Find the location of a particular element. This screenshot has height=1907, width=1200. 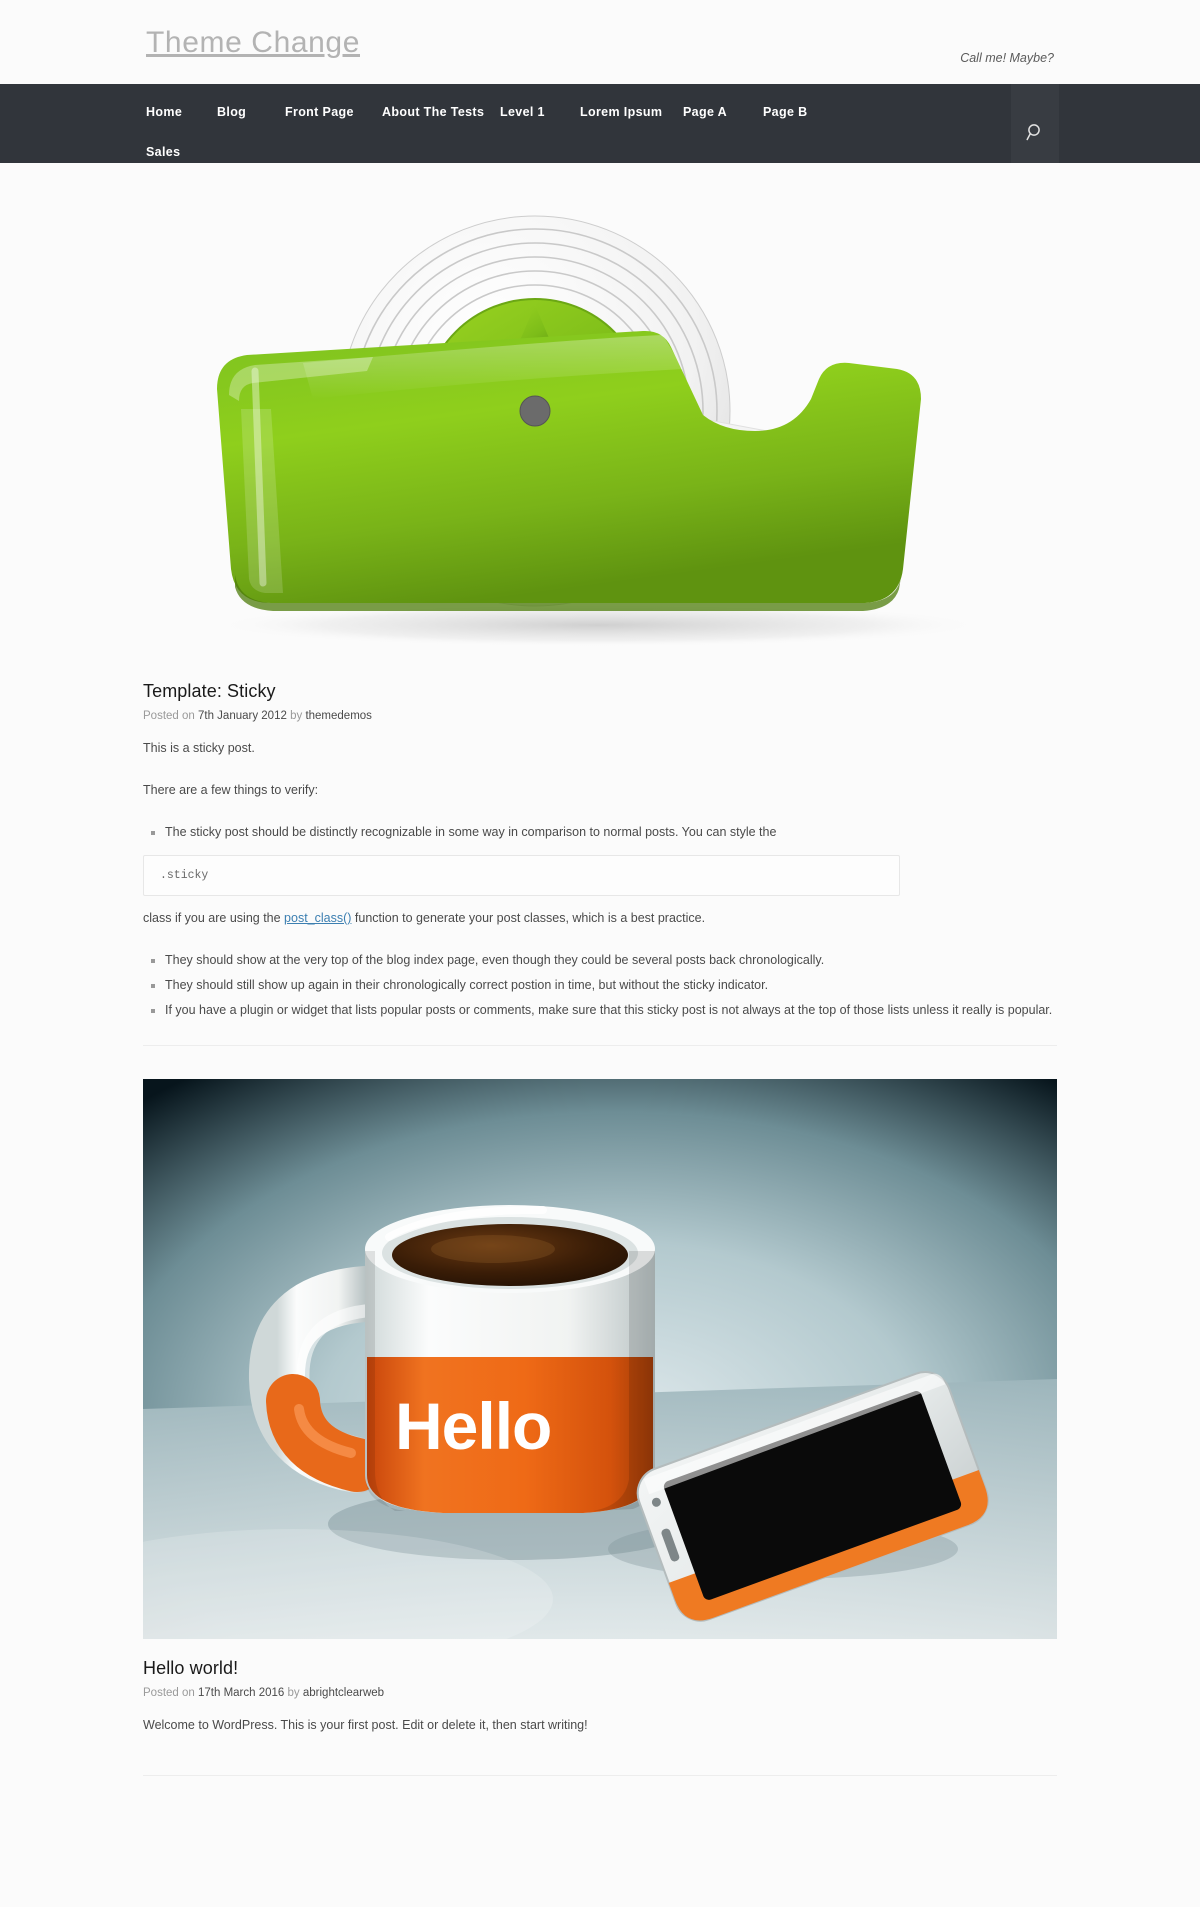

search-toggle-button is located at coordinates (1035, 123).